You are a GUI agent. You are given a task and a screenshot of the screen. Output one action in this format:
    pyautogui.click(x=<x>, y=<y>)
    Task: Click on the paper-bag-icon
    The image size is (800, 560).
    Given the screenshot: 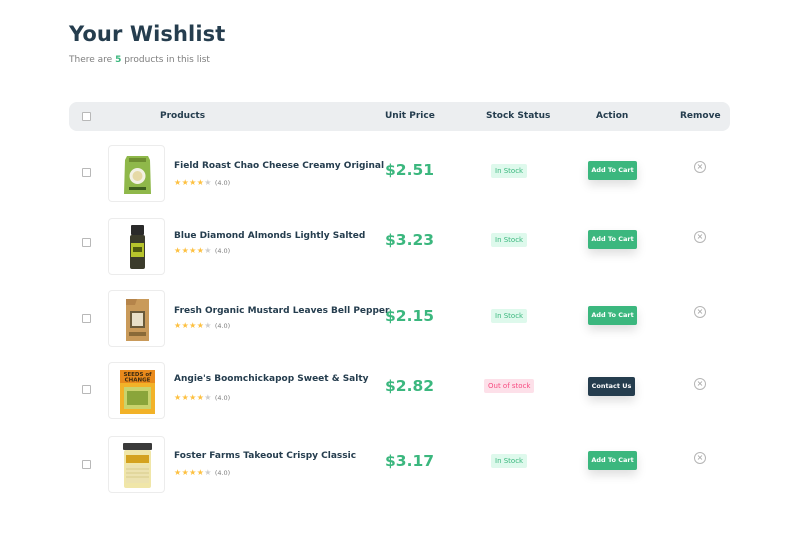 What is the action you would take?
    pyautogui.click(x=137, y=320)
    